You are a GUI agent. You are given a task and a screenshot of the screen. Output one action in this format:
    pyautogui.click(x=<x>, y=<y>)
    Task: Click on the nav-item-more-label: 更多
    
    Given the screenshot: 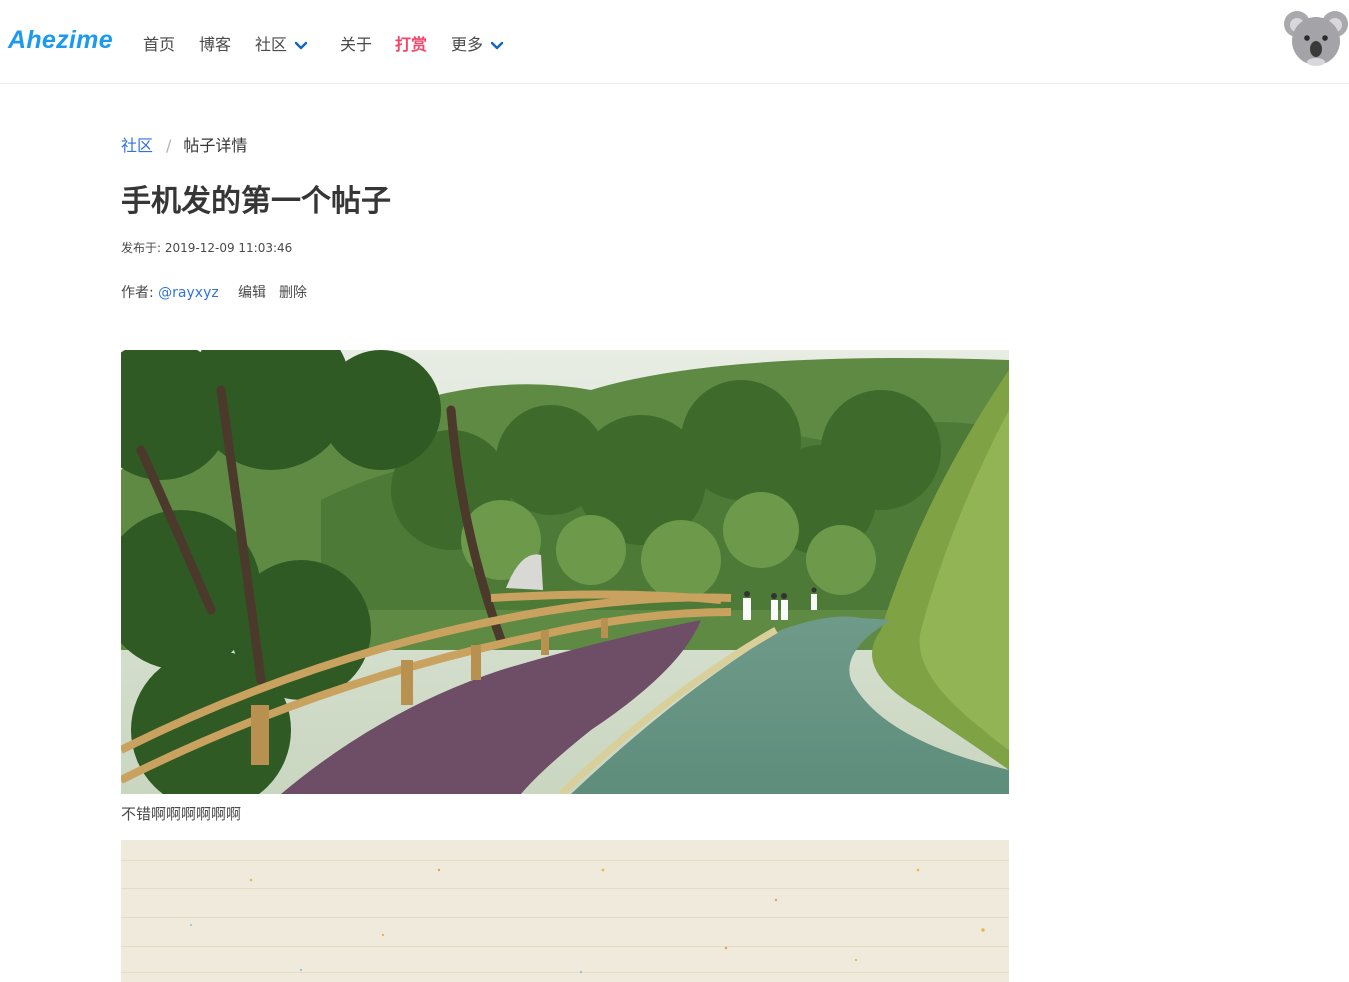 What is the action you would take?
    pyautogui.click(x=467, y=44)
    